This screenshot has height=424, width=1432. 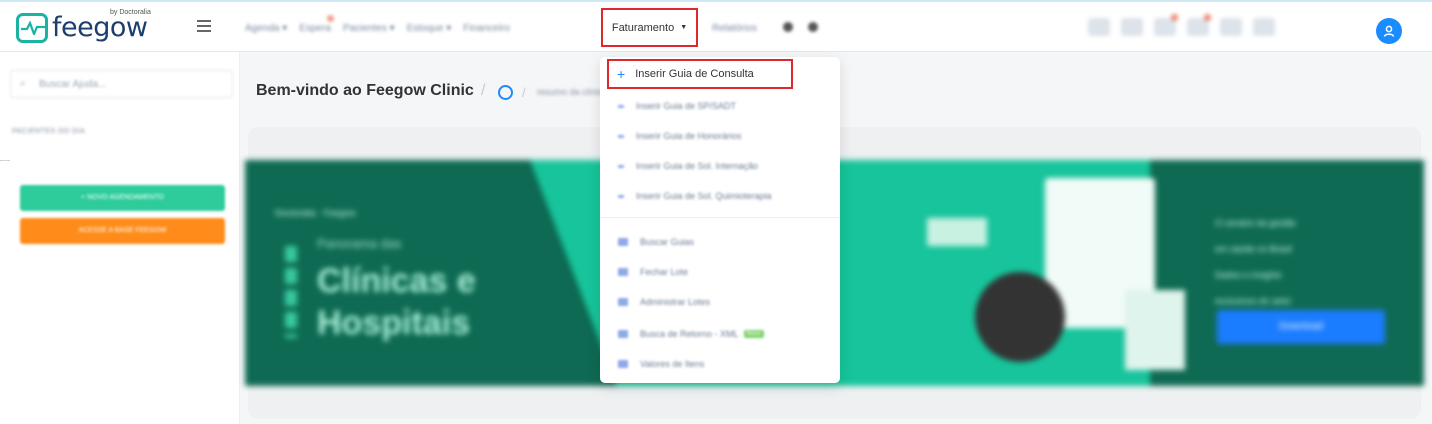 What do you see at coordinates (623, 334) in the screenshot?
I see `cloud-icon` at bounding box center [623, 334].